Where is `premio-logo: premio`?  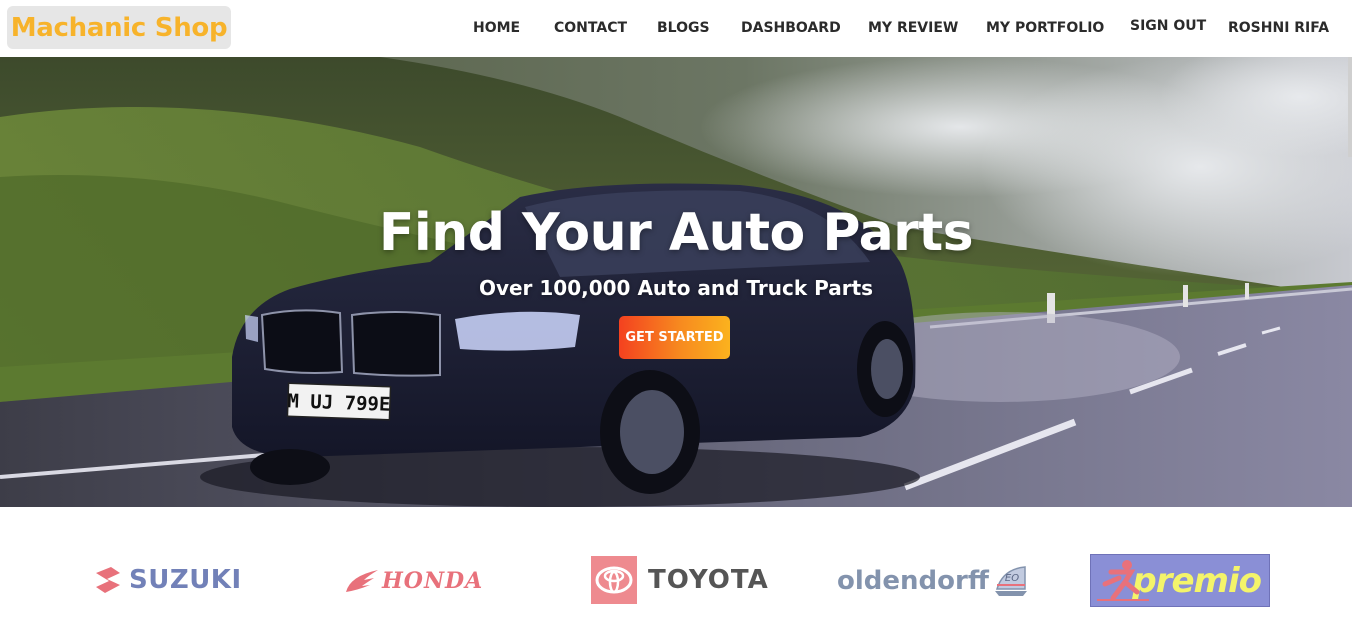 premio-logo: premio is located at coordinates (1180, 580).